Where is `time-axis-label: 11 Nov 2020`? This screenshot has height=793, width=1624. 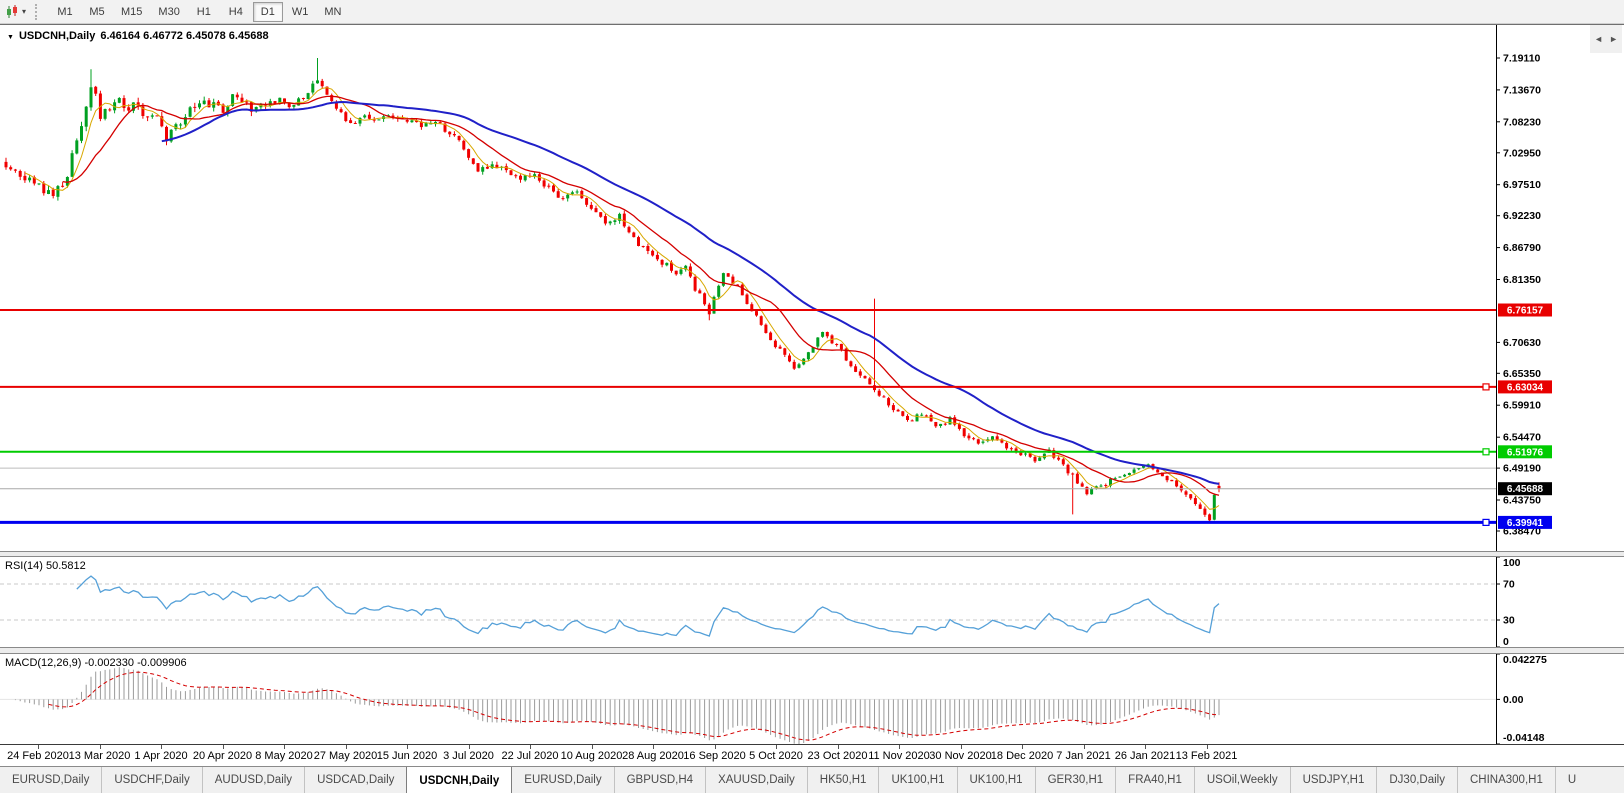 time-axis-label: 11 Nov 2020 is located at coordinates (899, 756).